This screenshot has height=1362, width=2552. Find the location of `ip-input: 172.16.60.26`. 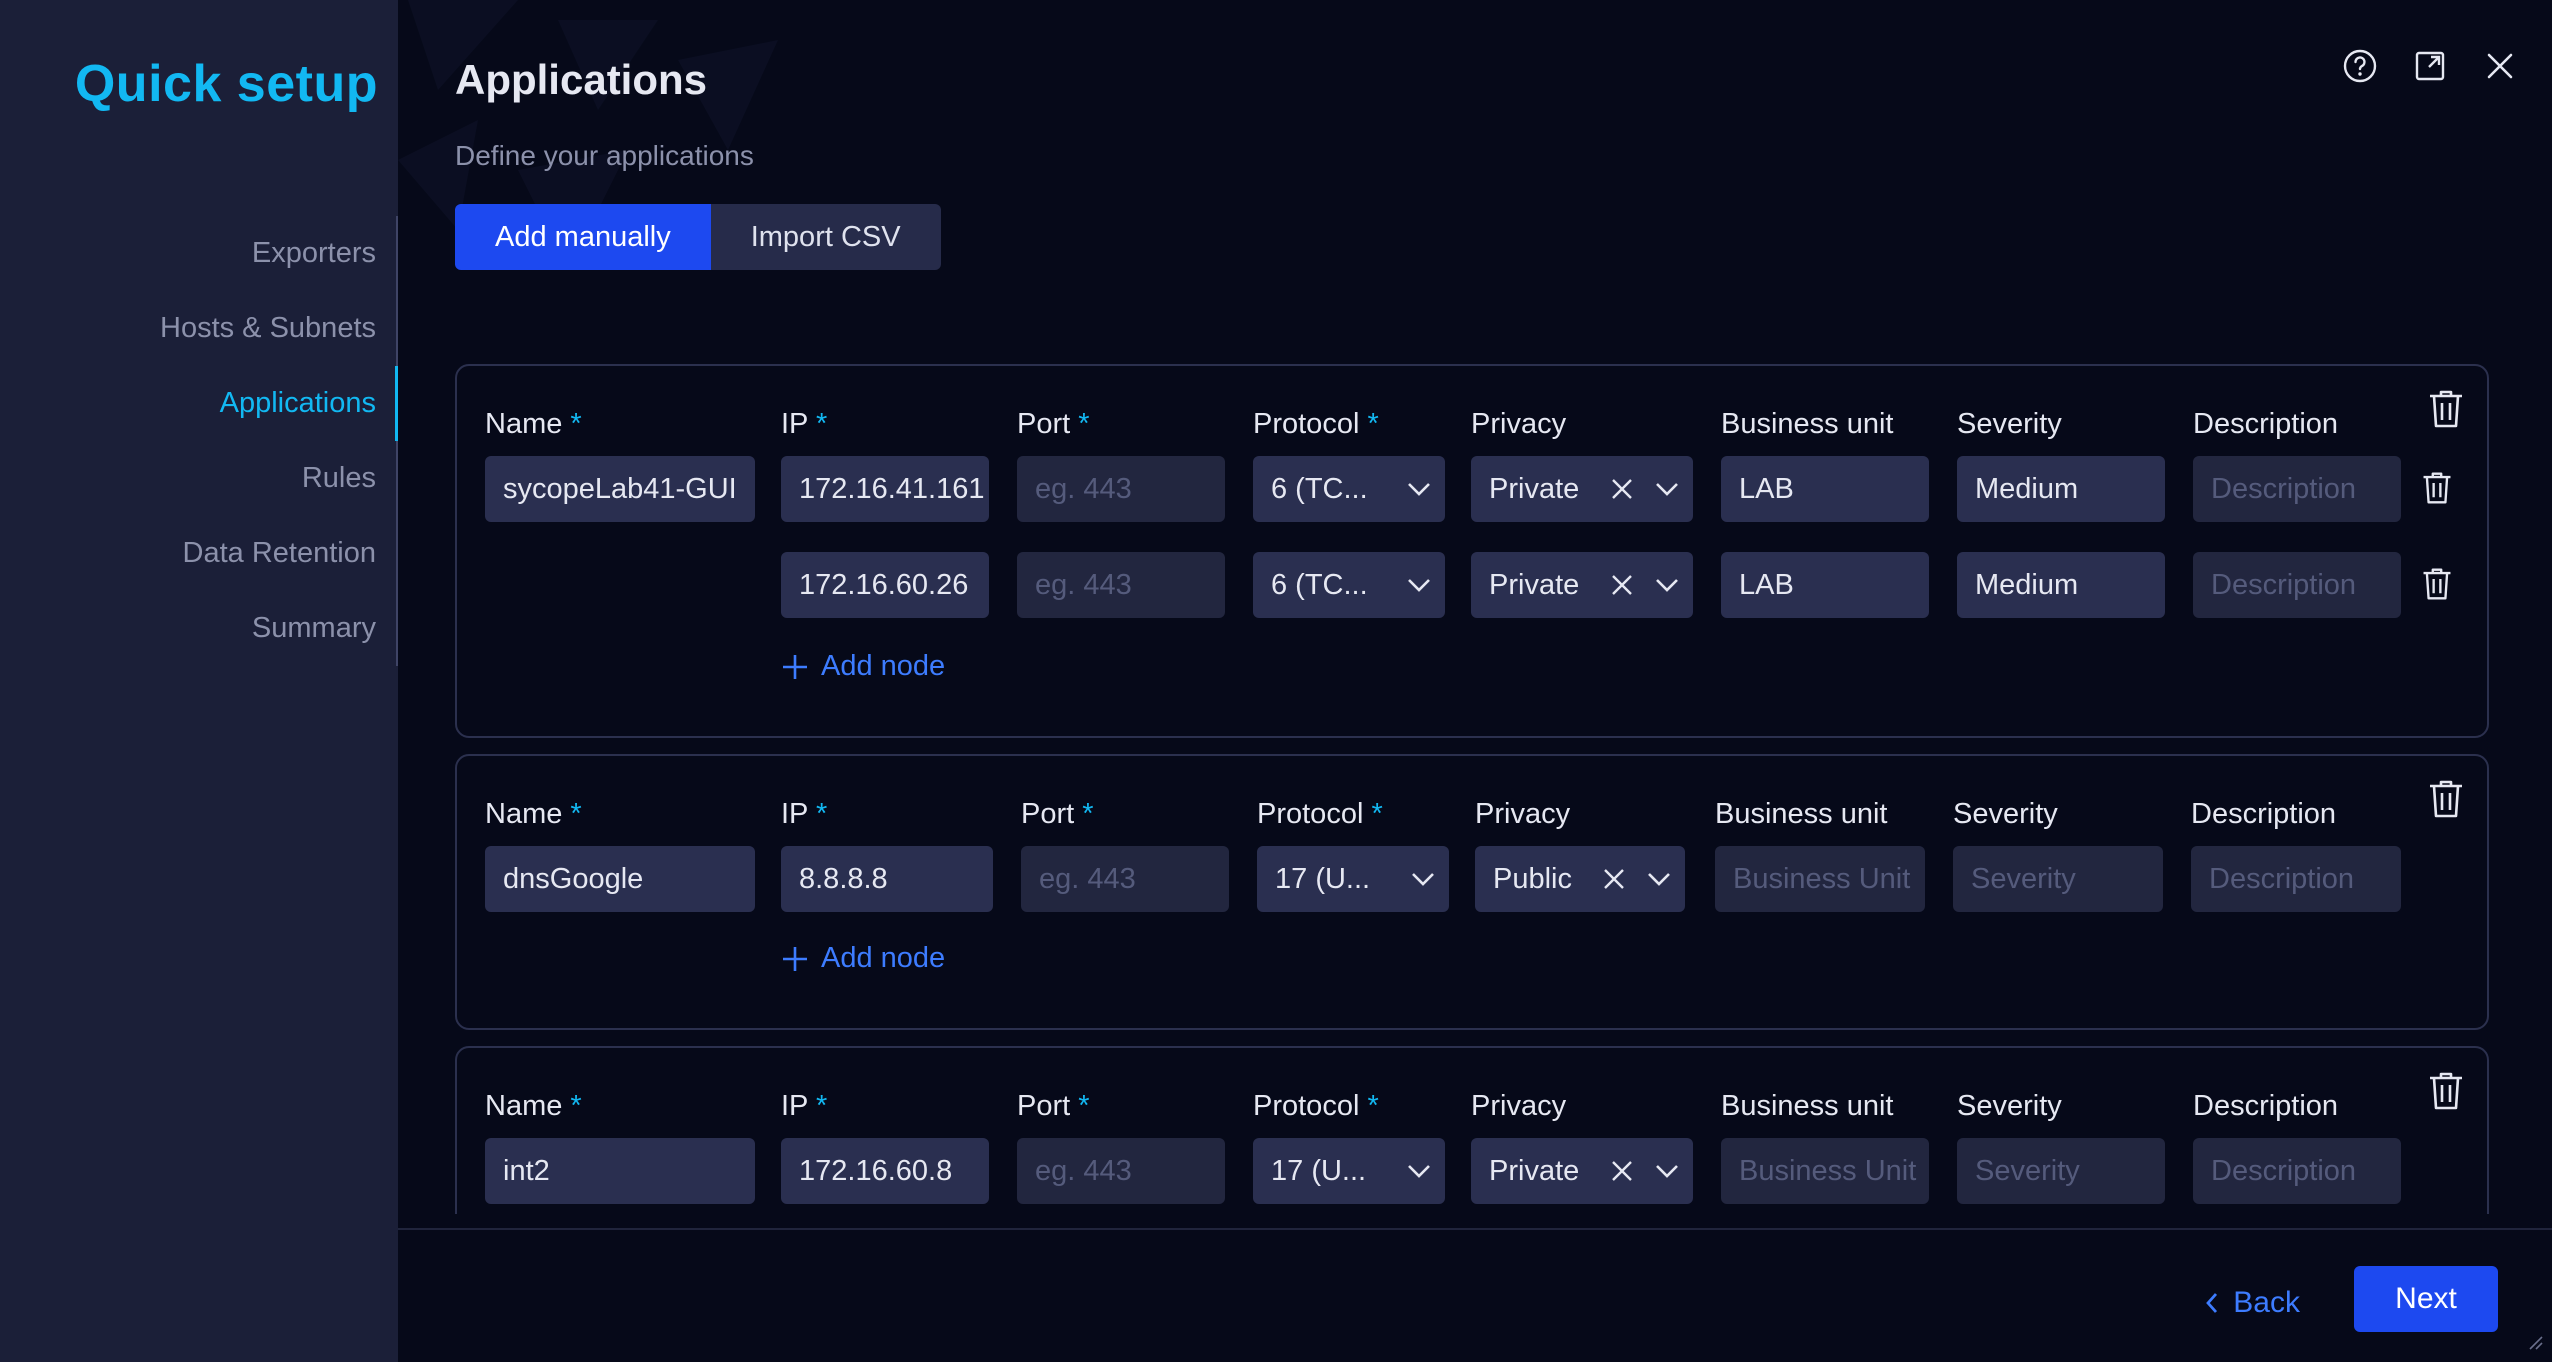

ip-input: 172.16.60.26 is located at coordinates (885, 585).